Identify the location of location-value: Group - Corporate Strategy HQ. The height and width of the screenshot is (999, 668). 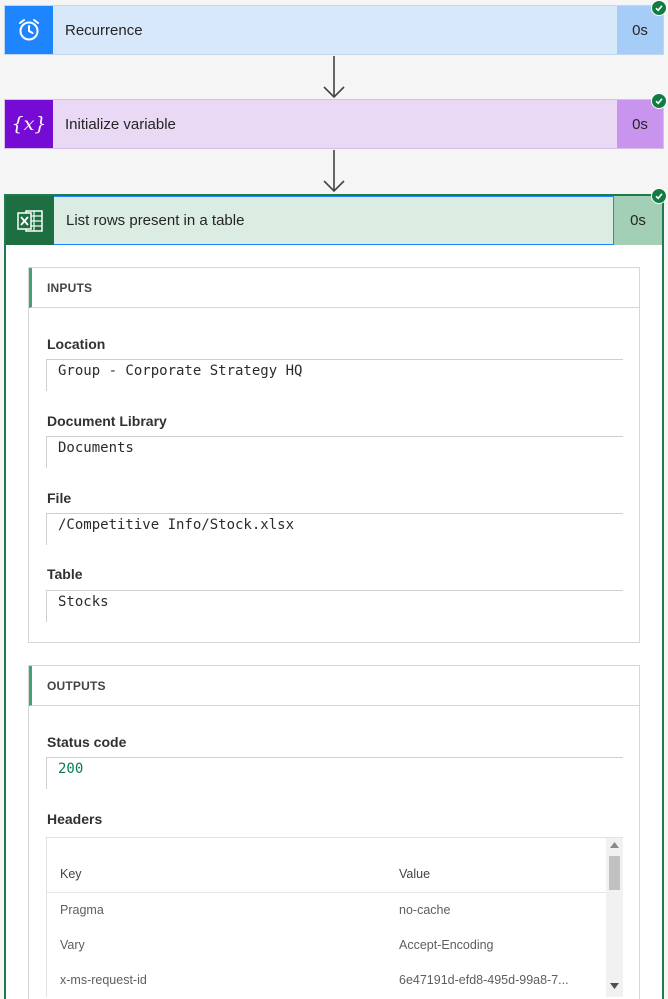
(334, 375).